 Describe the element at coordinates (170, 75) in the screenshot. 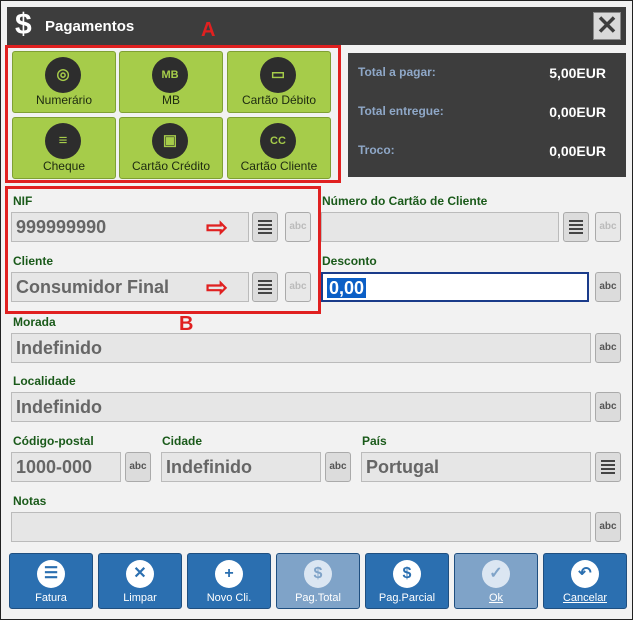

I see `mb-icon: MB` at that location.